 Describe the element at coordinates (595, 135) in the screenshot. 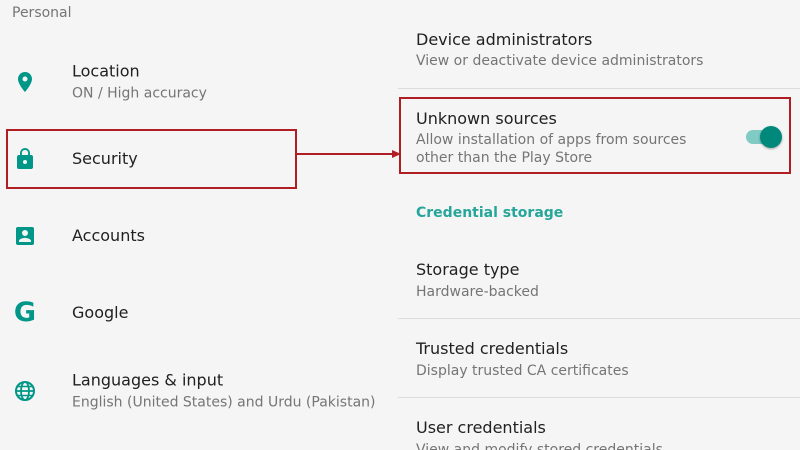

I see `unknown-sources-highlight-box` at that location.